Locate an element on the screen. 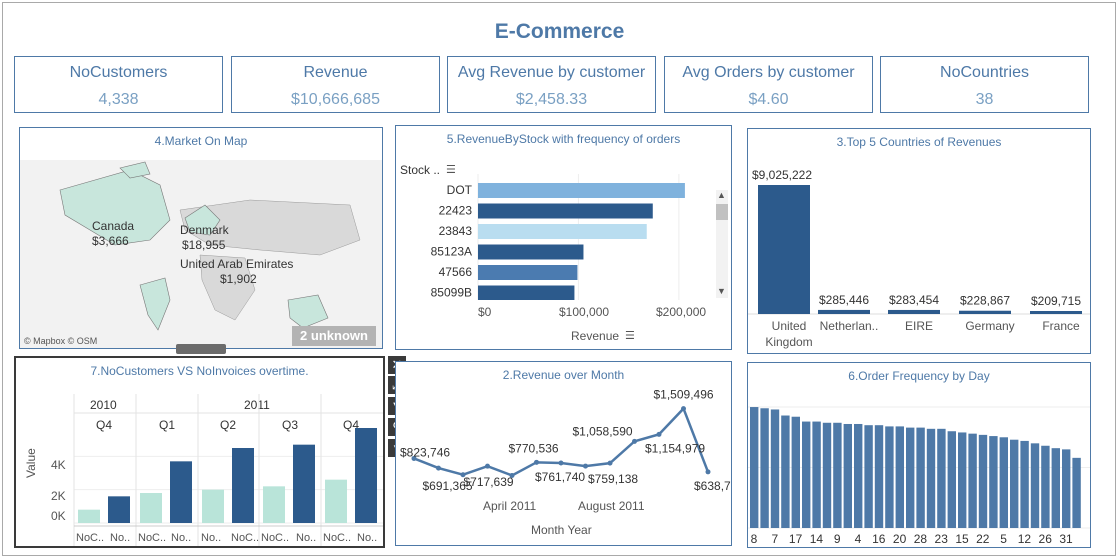 Image resolution: width=1119 pixels, height=559 pixels. x-tick: August 2011 is located at coordinates (611, 506).